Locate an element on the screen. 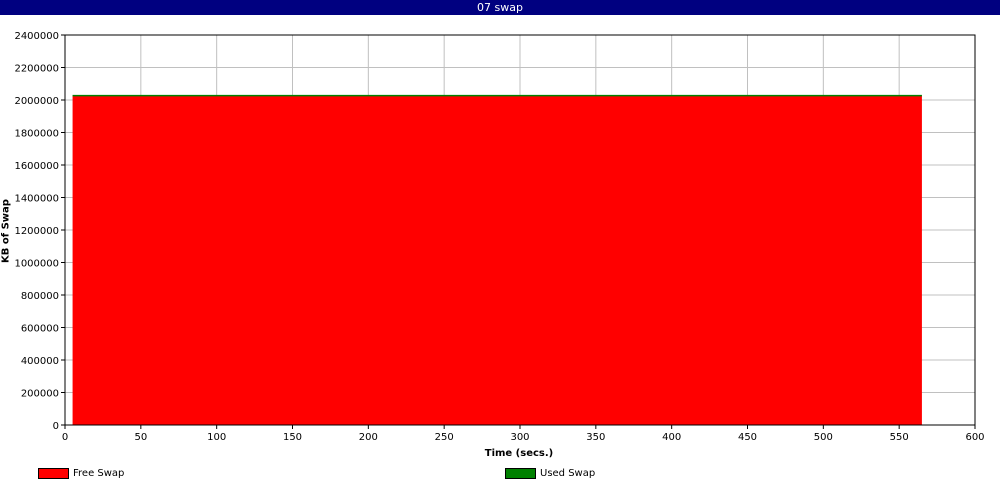 The width and height of the screenshot is (1000, 504). legend-item-used-swap: Used Swap is located at coordinates (550, 473).